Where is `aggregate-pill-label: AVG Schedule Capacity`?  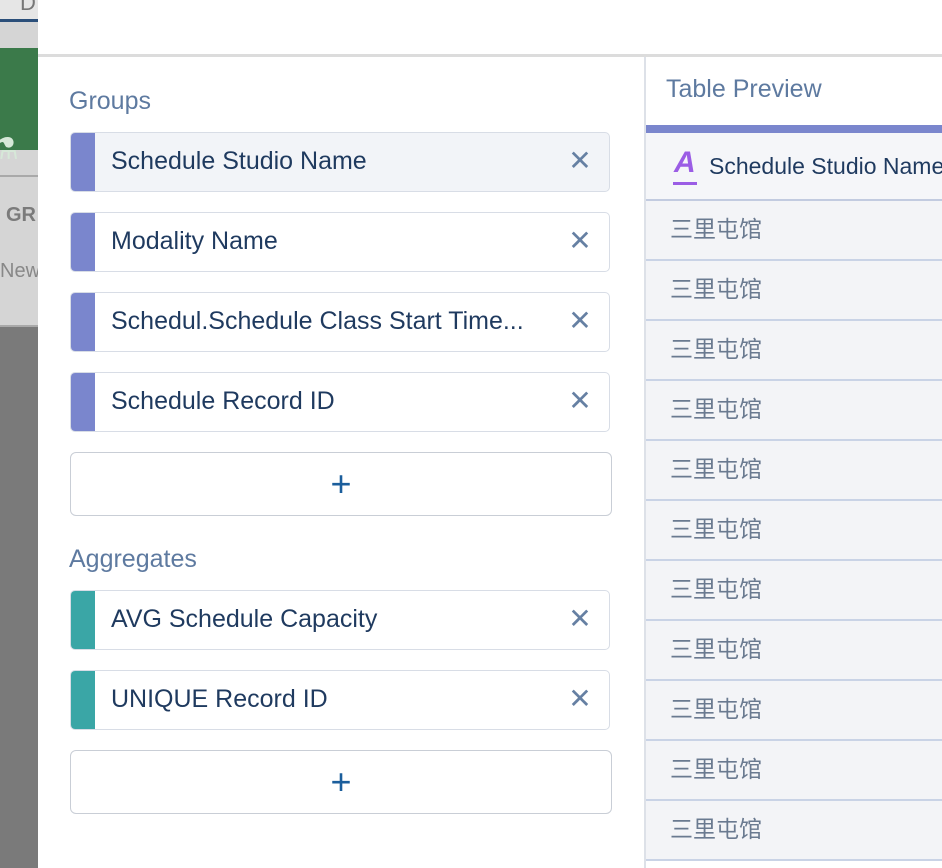
aggregate-pill-label: AVG Schedule Capacity is located at coordinates (244, 619).